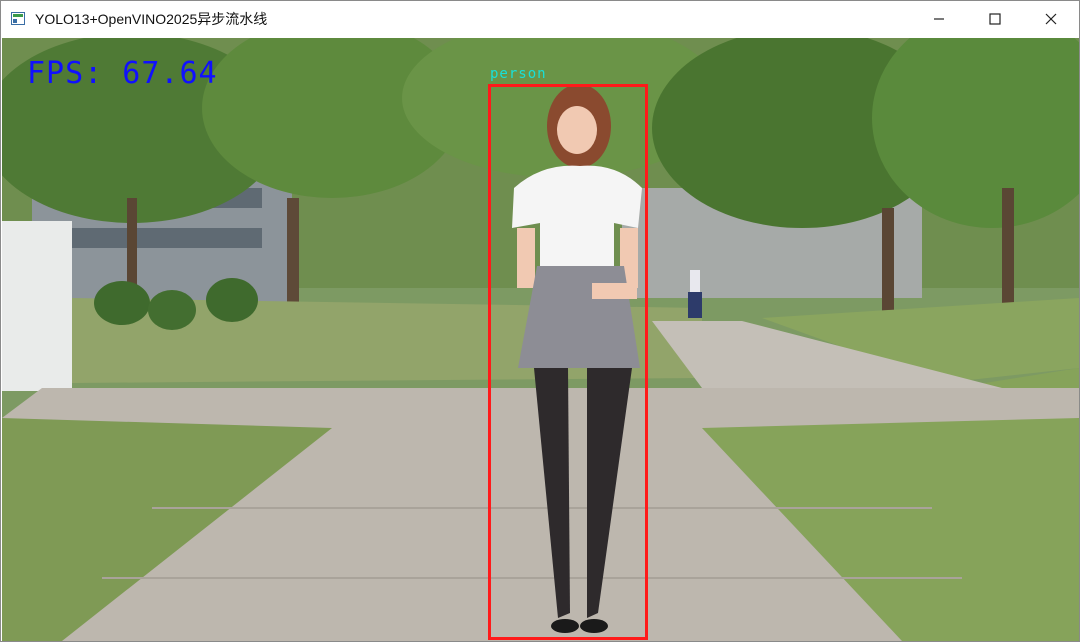 Image resolution: width=1080 pixels, height=642 pixels. Describe the element at coordinates (122, 73) in the screenshot. I see `fps-counter: FPS: 67.64` at that location.